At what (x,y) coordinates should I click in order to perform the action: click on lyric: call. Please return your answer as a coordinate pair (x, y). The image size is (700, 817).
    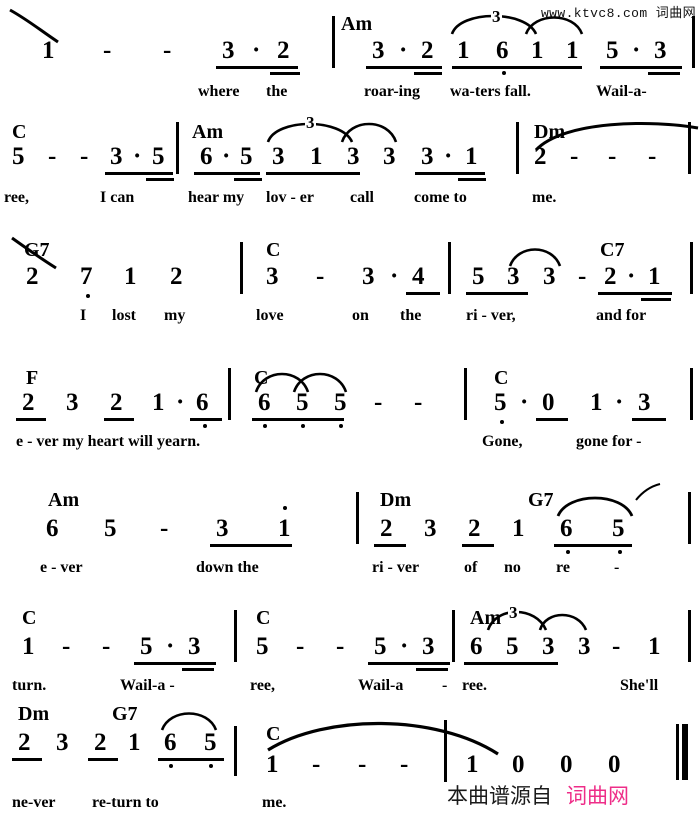
    Looking at the image, I should click on (362, 197).